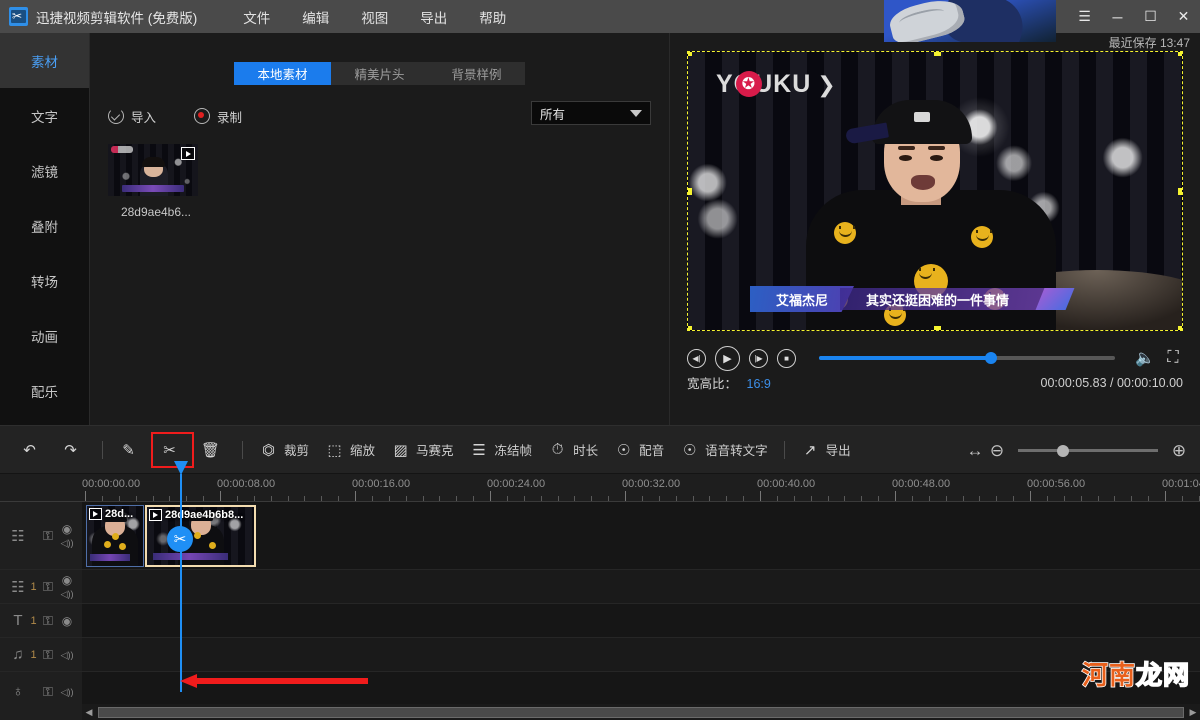 The image size is (1200, 720). I want to click on undo-icon: ↶, so click(29, 450).